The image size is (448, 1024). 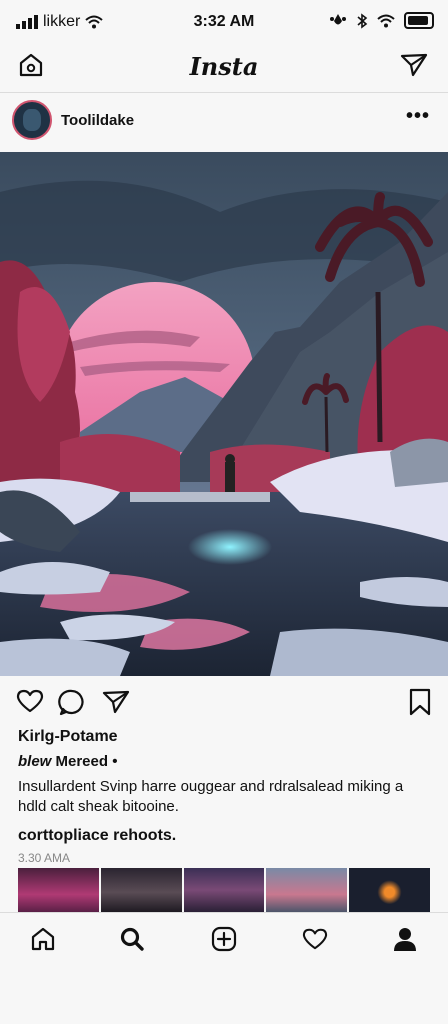 What do you see at coordinates (132, 939) in the screenshot?
I see `search-icon` at bounding box center [132, 939].